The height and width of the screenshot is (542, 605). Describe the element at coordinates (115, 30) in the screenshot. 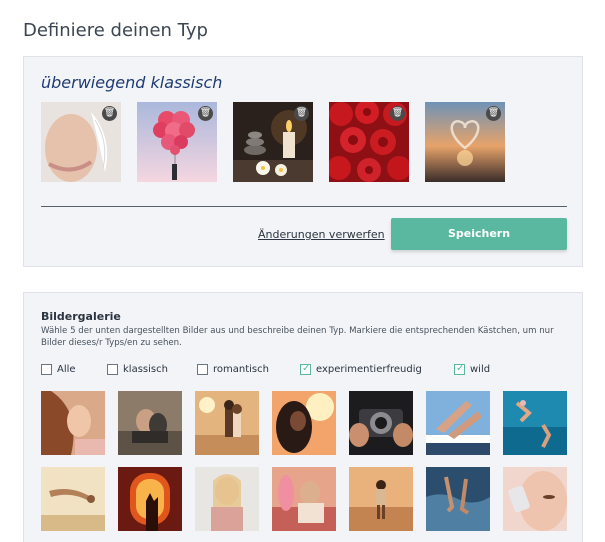

I see `page-title: Definiere deinen Typ` at that location.